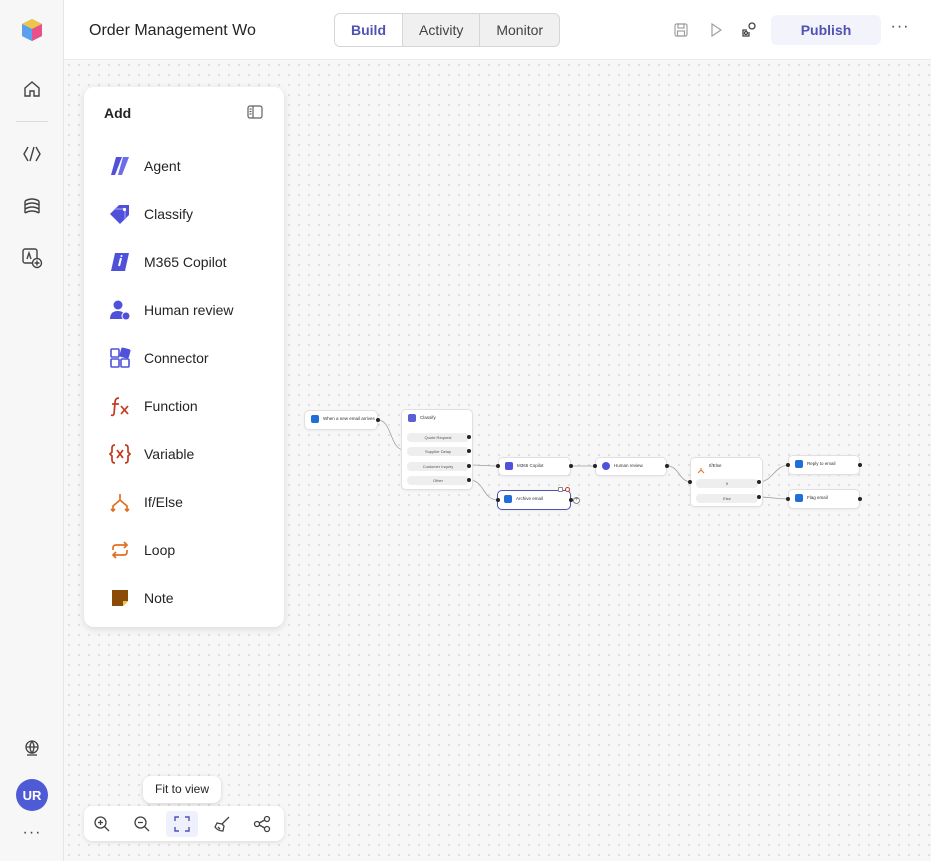 The width and height of the screenshot is (931, 861). I want to click on fit-view-icon, so click(182, 824).